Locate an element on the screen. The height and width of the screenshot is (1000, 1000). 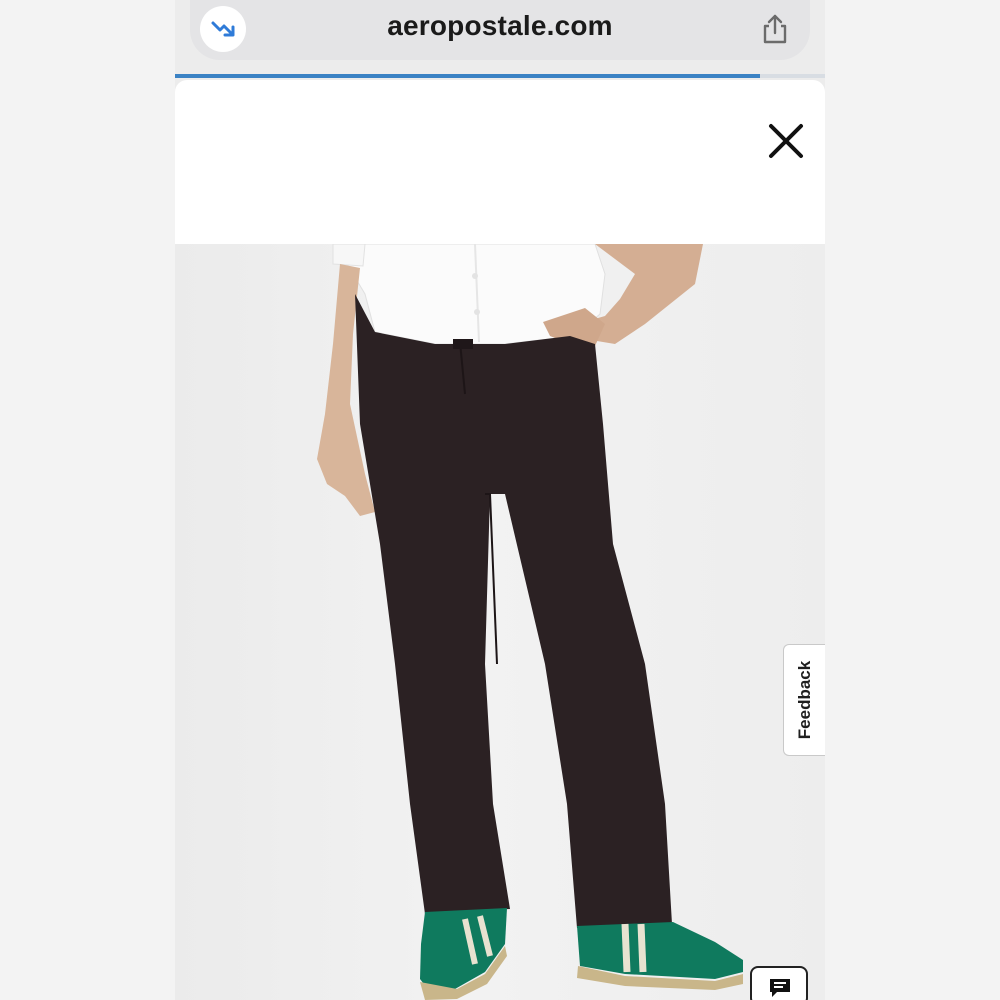
url-text: aeropostale.com is located at coordinates (500, 26).